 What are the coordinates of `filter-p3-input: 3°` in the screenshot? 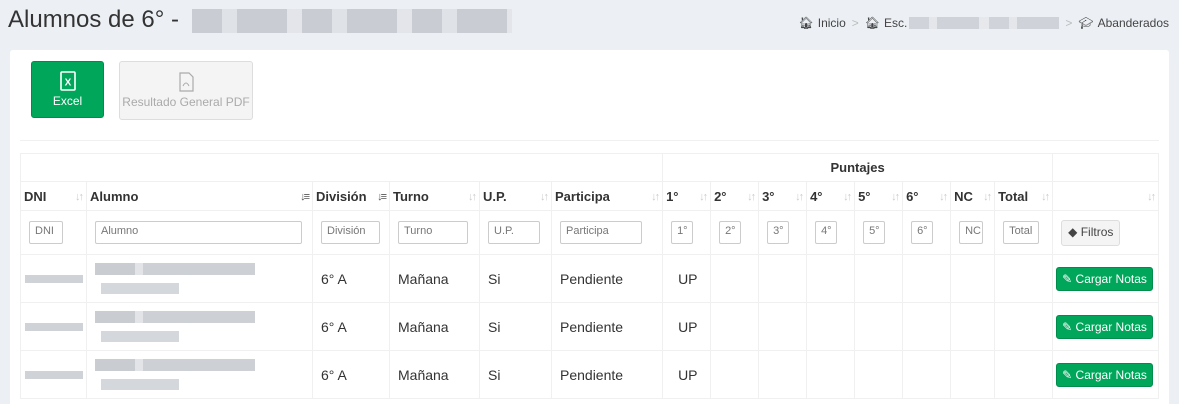 It's located at (778, 232).